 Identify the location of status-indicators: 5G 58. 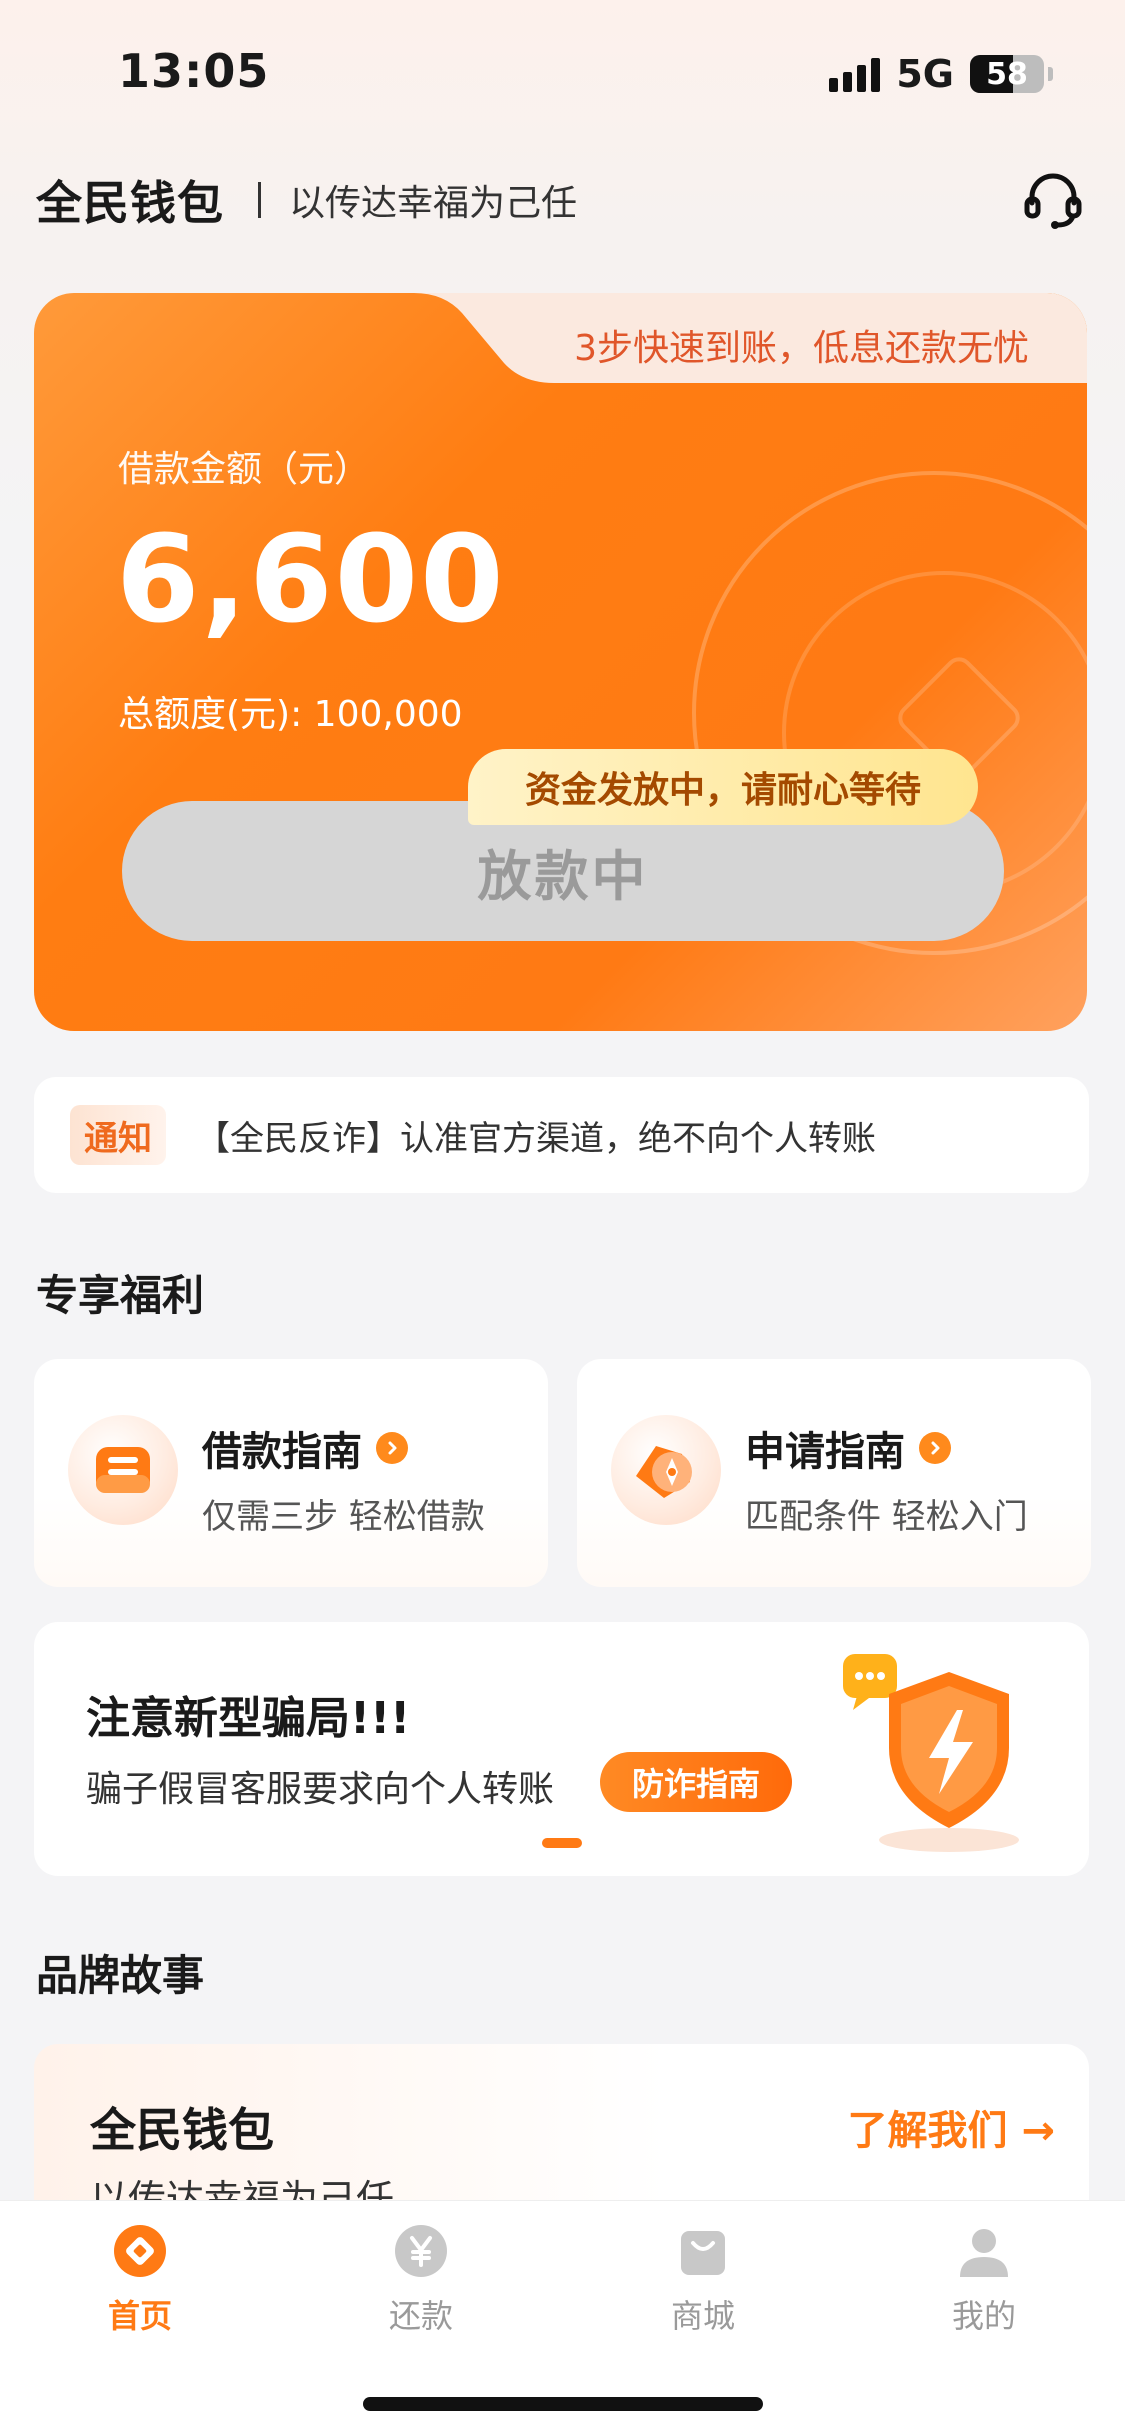
(941, 74).